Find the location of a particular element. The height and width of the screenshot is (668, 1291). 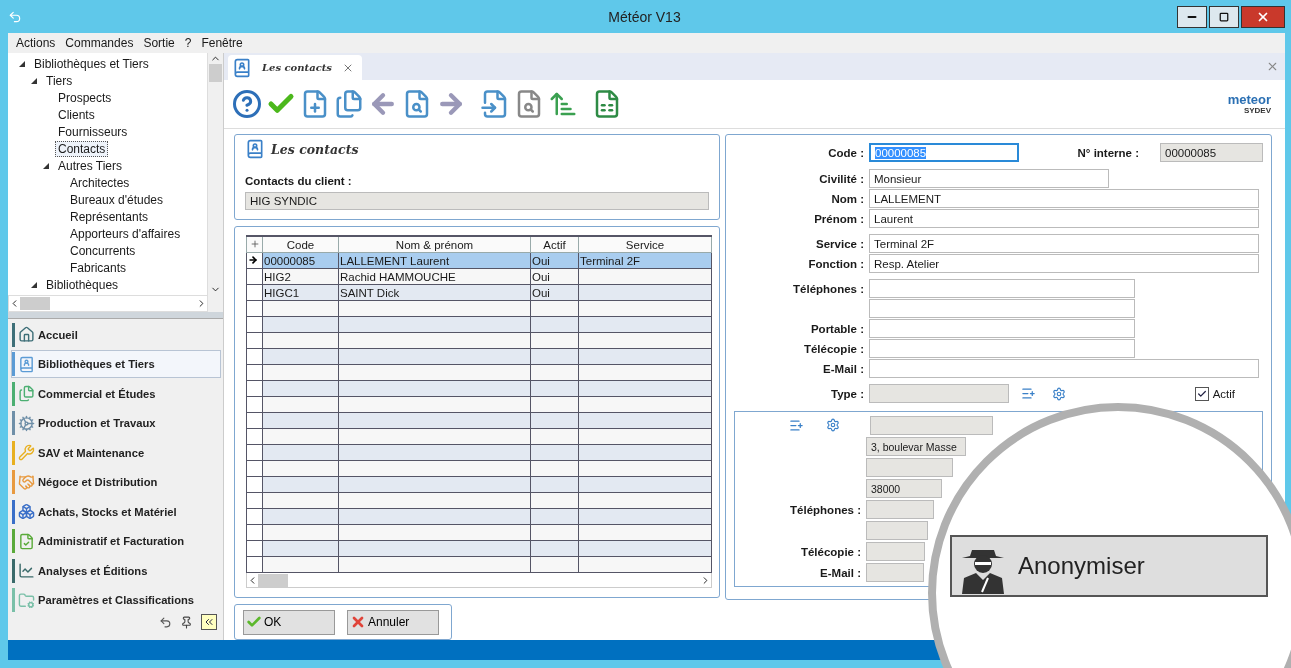

column-header: Code is located at coordinates (300, 244).